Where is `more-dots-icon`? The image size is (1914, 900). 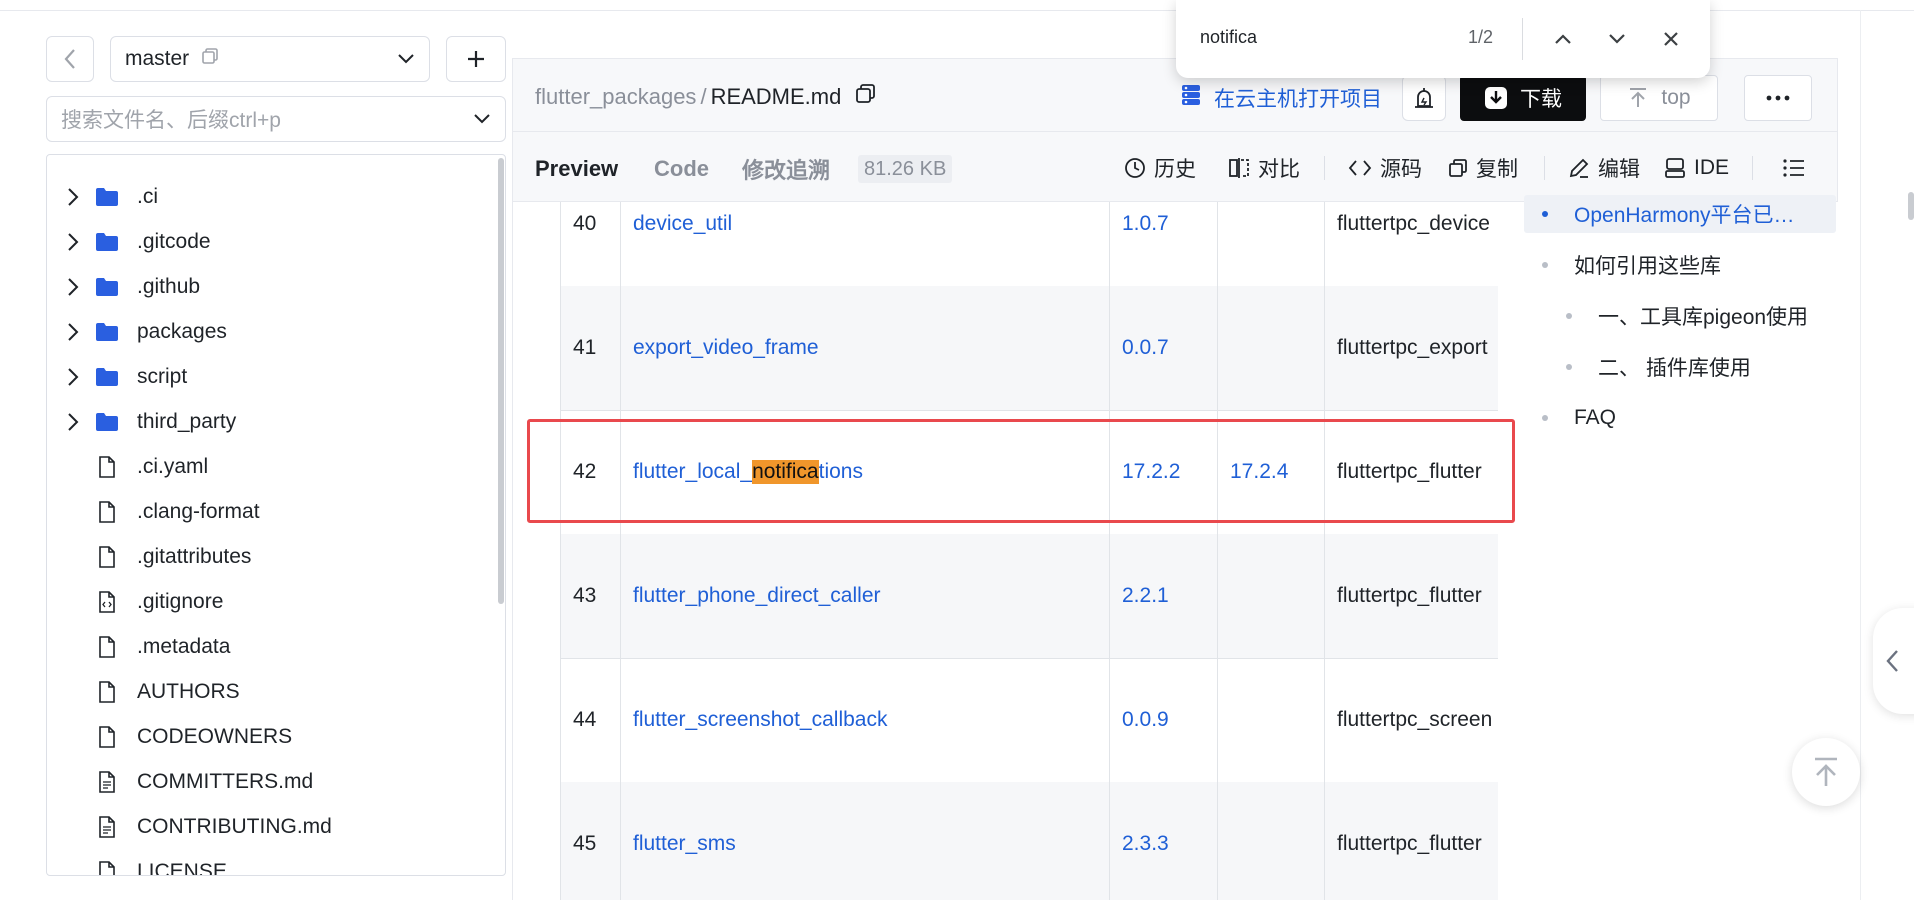
more-dots-icon is located at coordinates (1778, 98).